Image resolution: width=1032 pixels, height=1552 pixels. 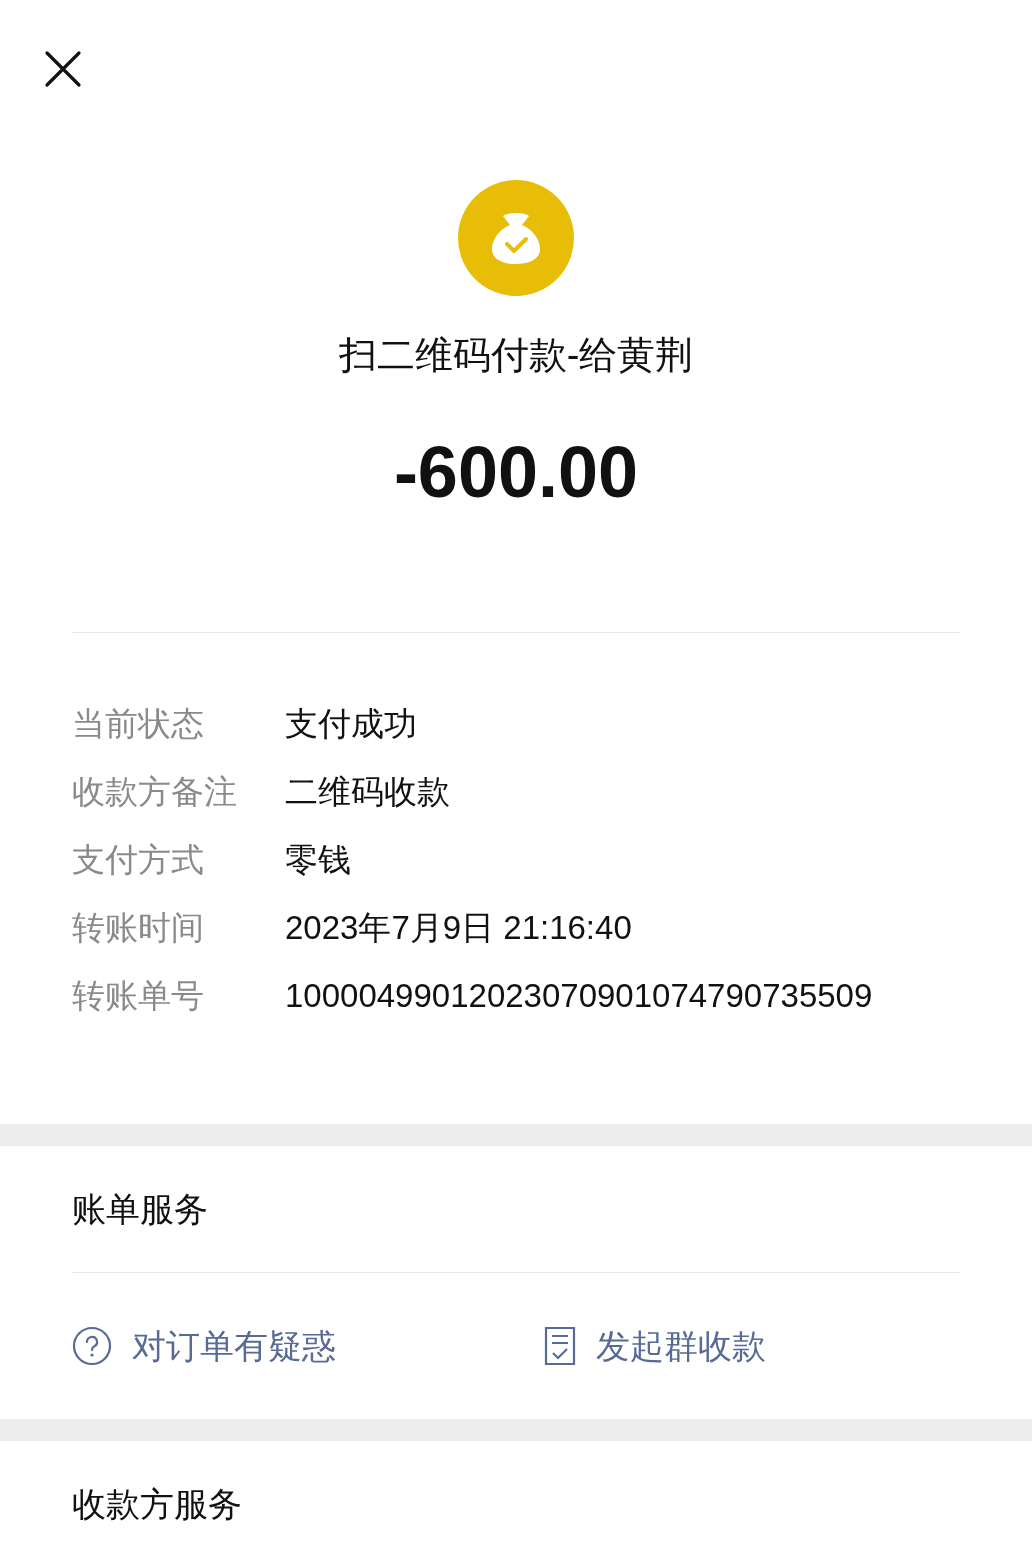 I want to click on money-bag-icon, so click(x=516, y=238).